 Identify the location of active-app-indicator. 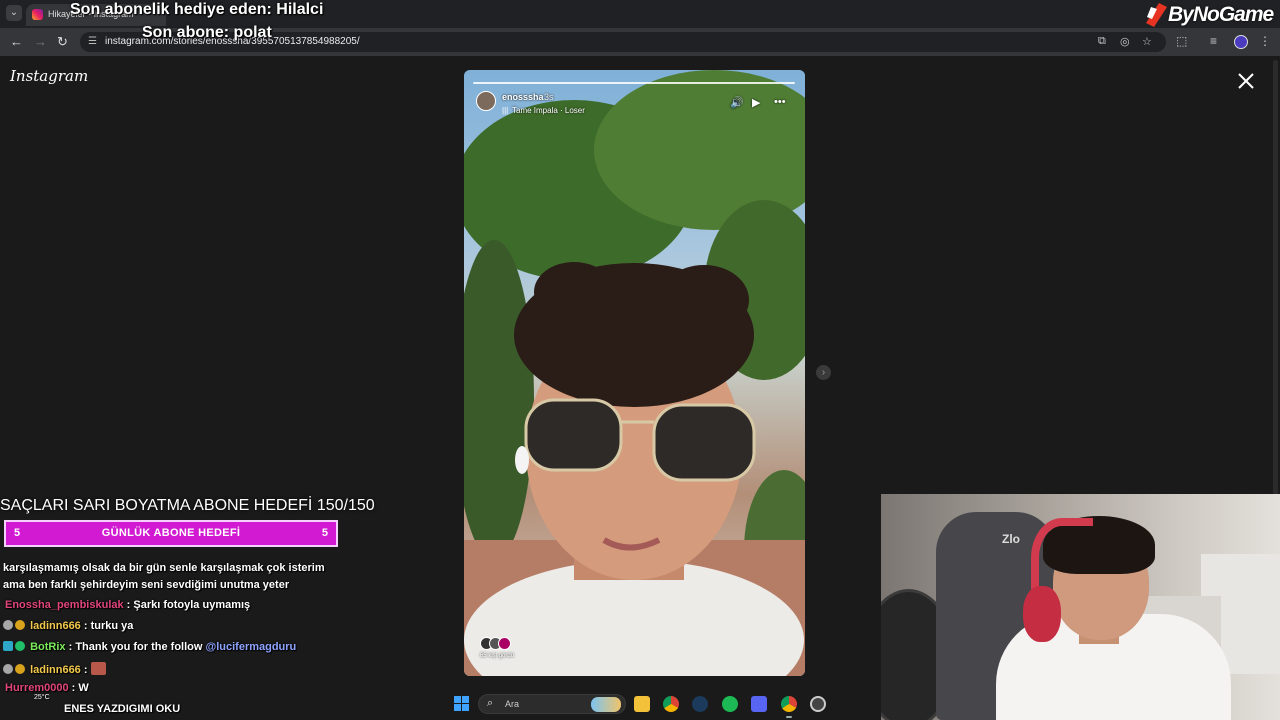
(789, 717).